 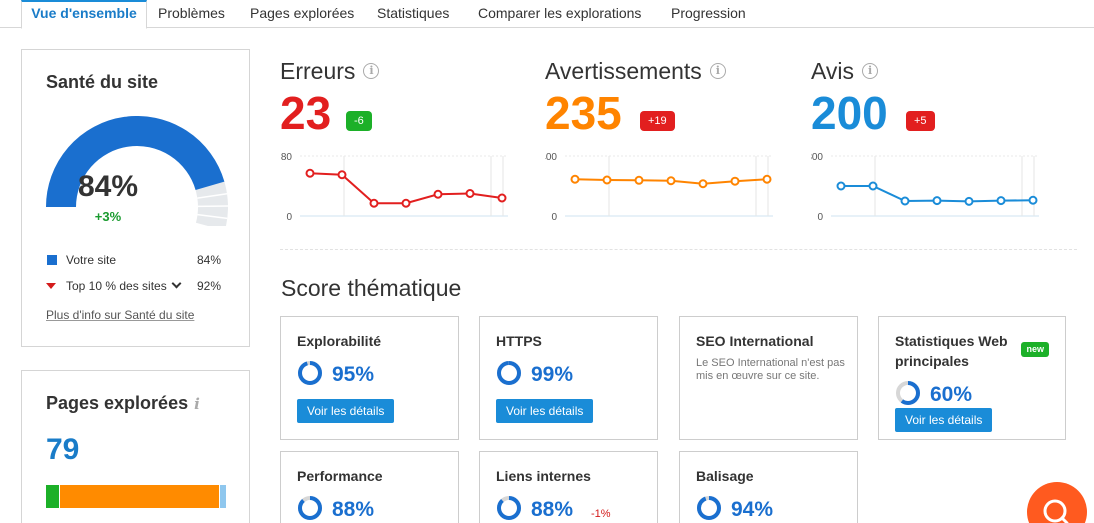 What do you see at coordinates (117, 403) in the screenshot?
I see `crawled-pages-title-text: Pages explorées` at bounding box center [117, 403].